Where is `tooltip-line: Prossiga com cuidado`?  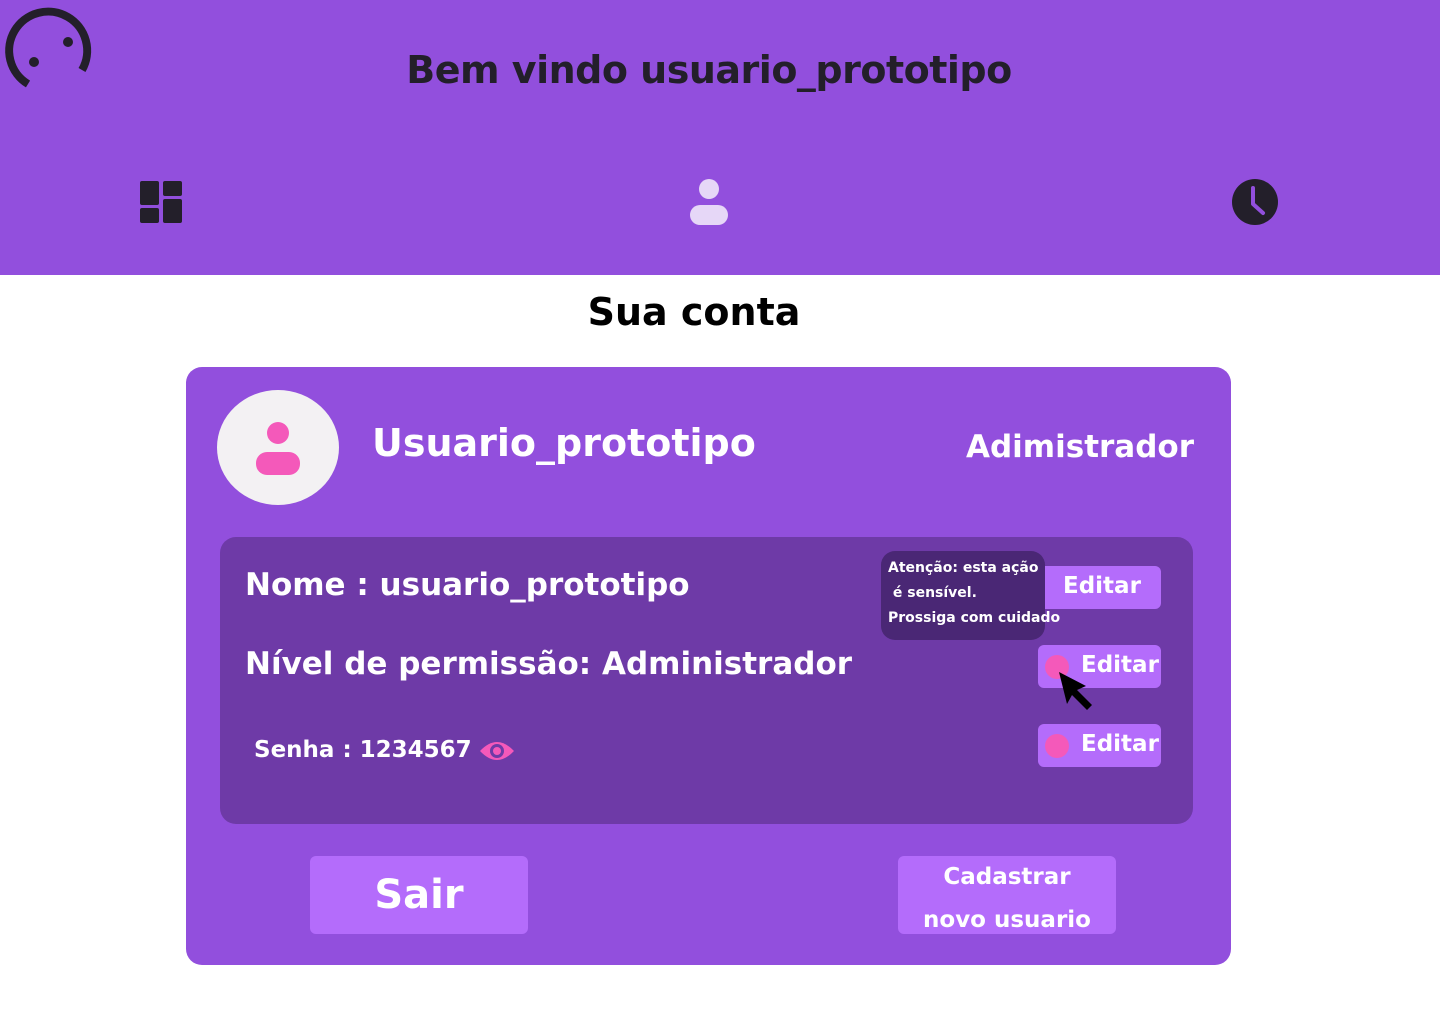
tooltip-line: Prossiga com cuidado is located at coordinates (974, 618).